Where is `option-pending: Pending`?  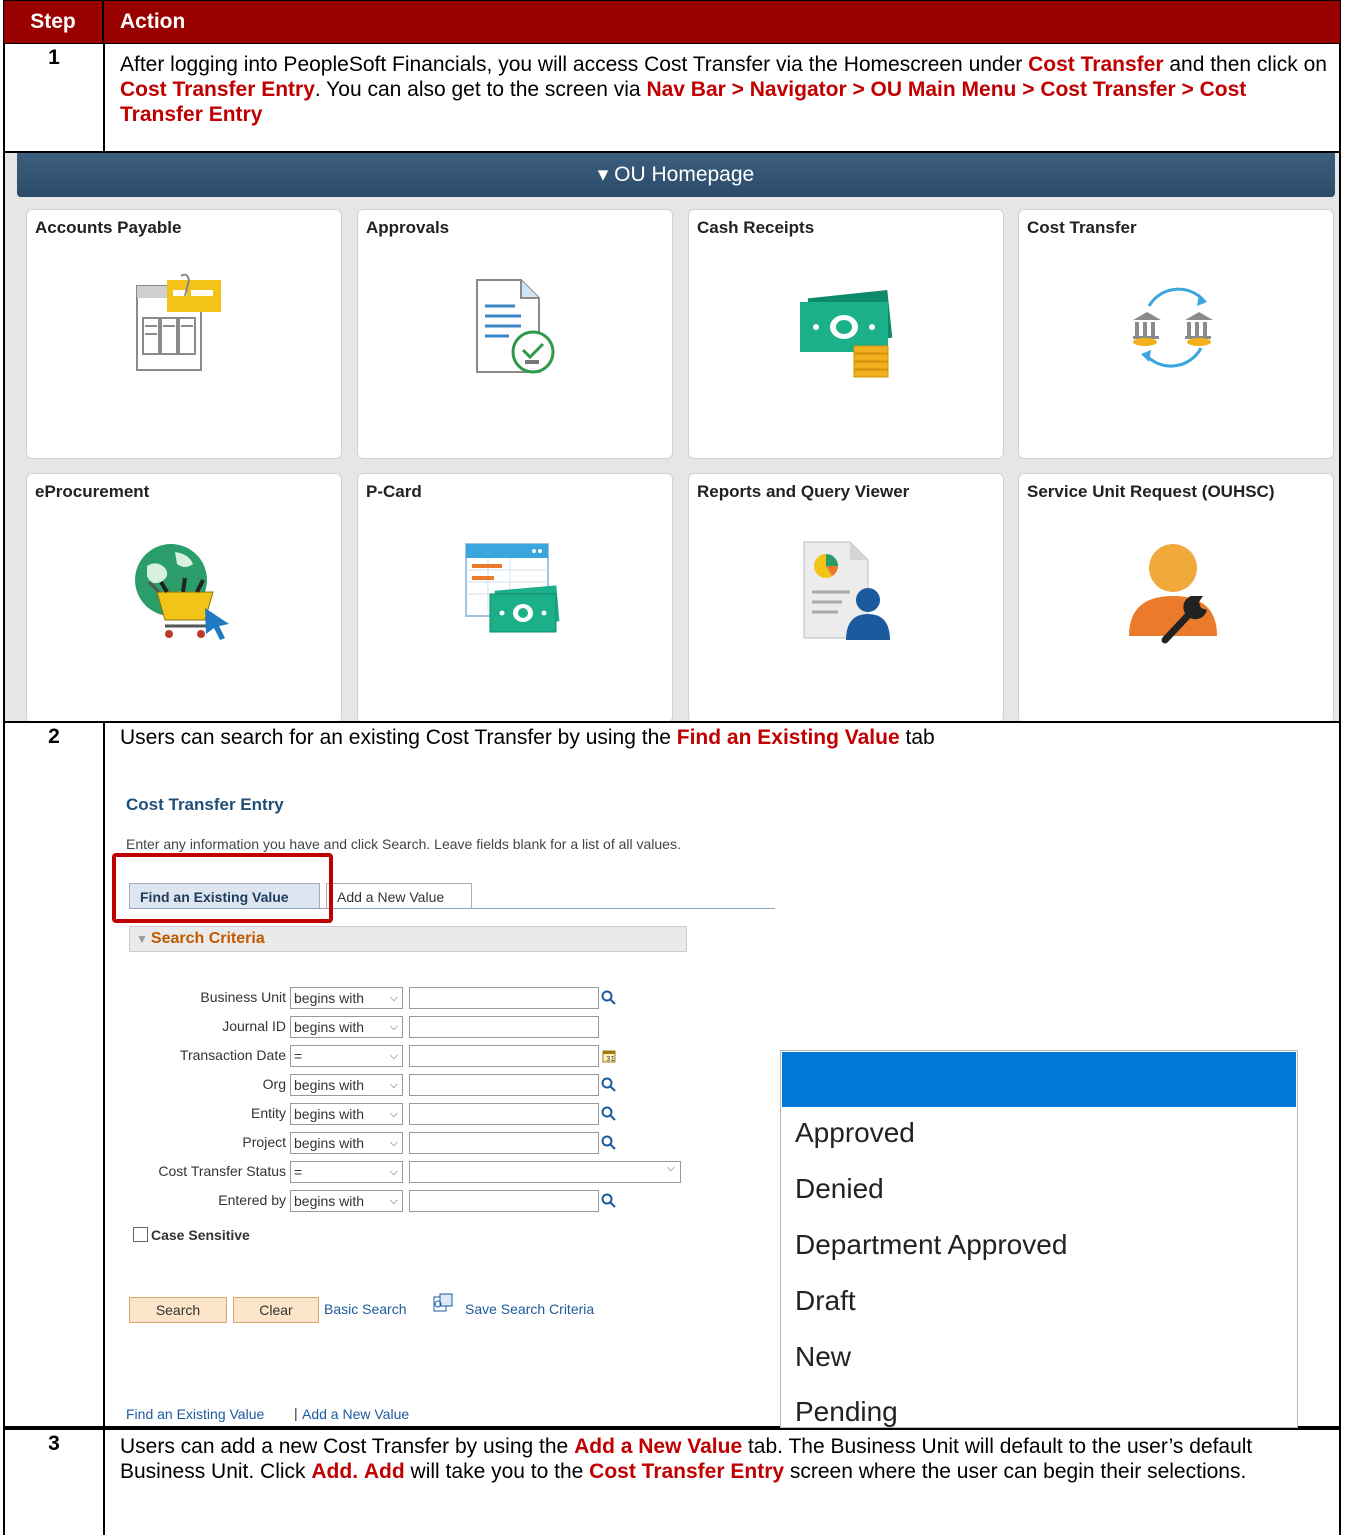
option-pending: Pending is located at coordinates (846, 1412).